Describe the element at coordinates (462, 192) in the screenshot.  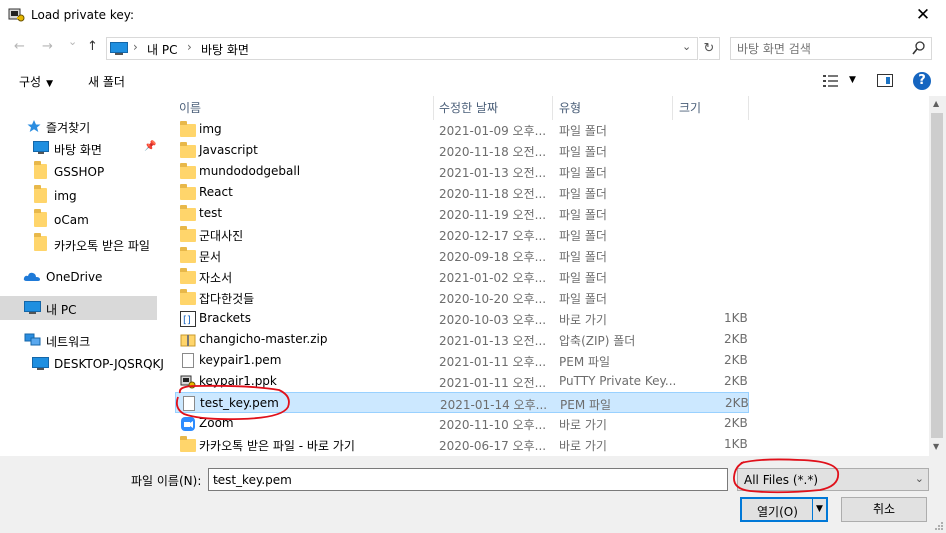
I see `file-row: React 2020-11-18 오전... 파일 폴더` at that location.